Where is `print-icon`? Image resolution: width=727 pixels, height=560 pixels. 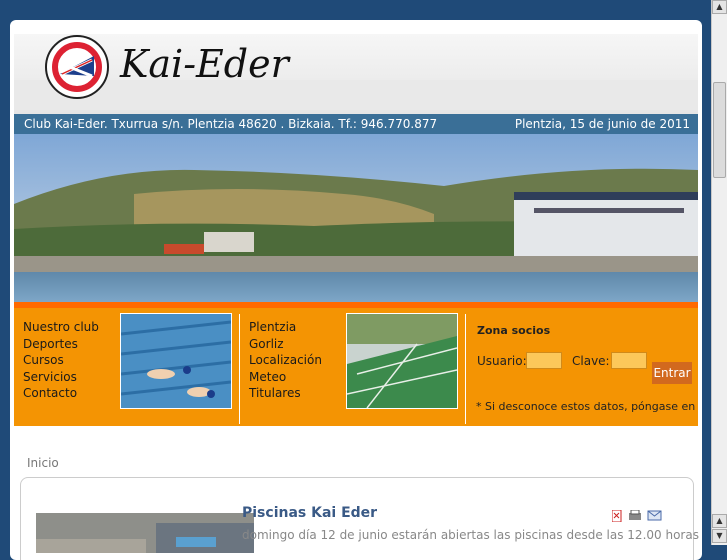
print-icon is located at coordinates (635, 514).